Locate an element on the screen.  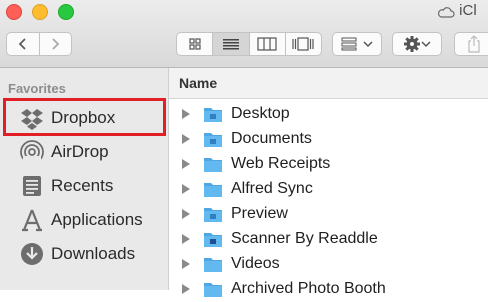
back-forward-group is located at coordinates (39, 44).